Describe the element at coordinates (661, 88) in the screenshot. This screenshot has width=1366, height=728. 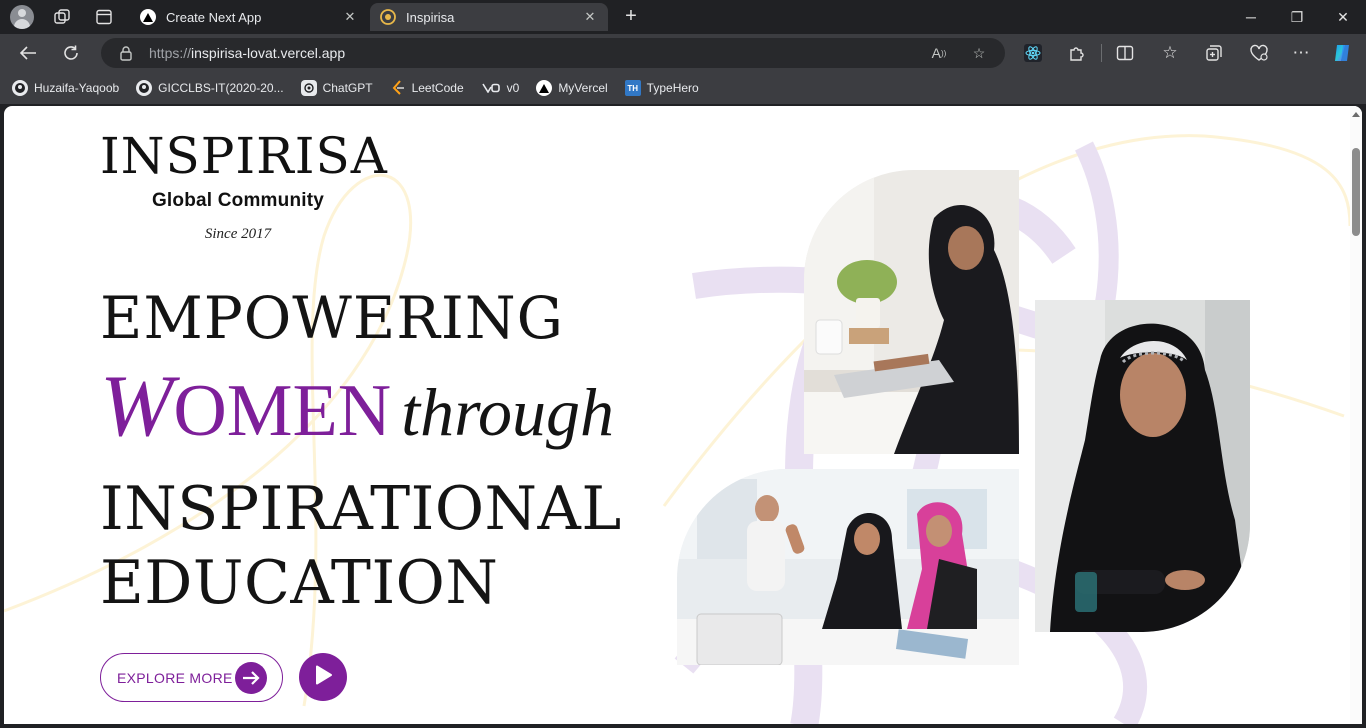
I see `bookmark-typehero: TH TypeHero` at that location.